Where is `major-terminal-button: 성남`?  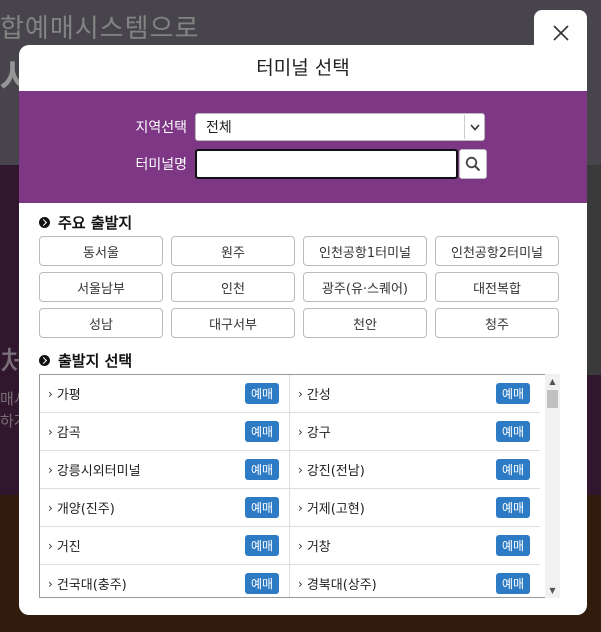 major-terminal-button: 성남 is located at coordinates (101, 323).